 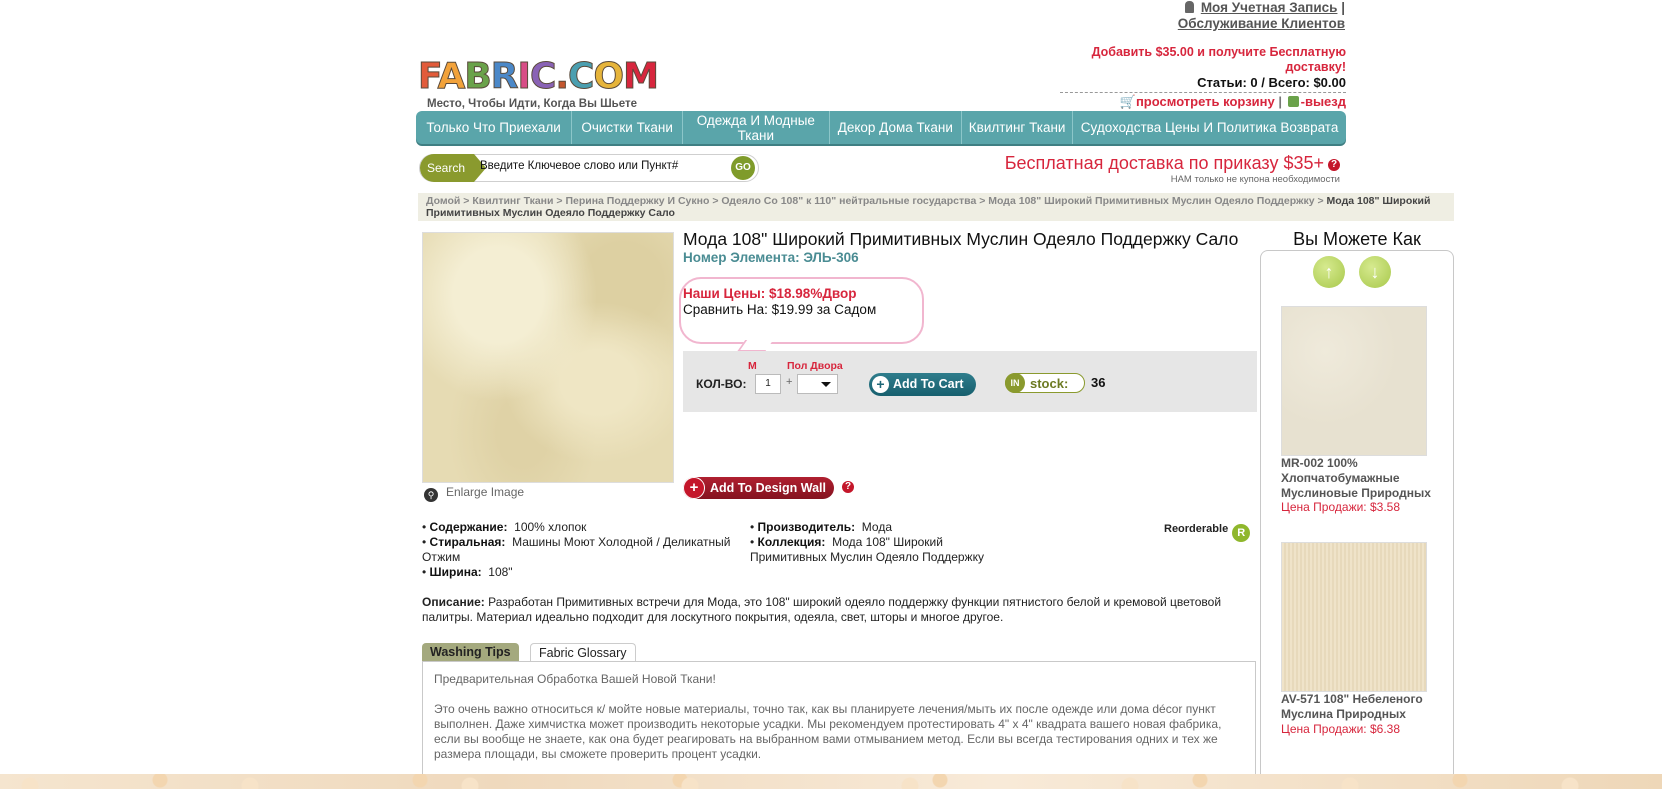 What do you see at coordinates (831, 781) in the screenshot?
I see `floral-footer-border` at bounding box center [831, 781].